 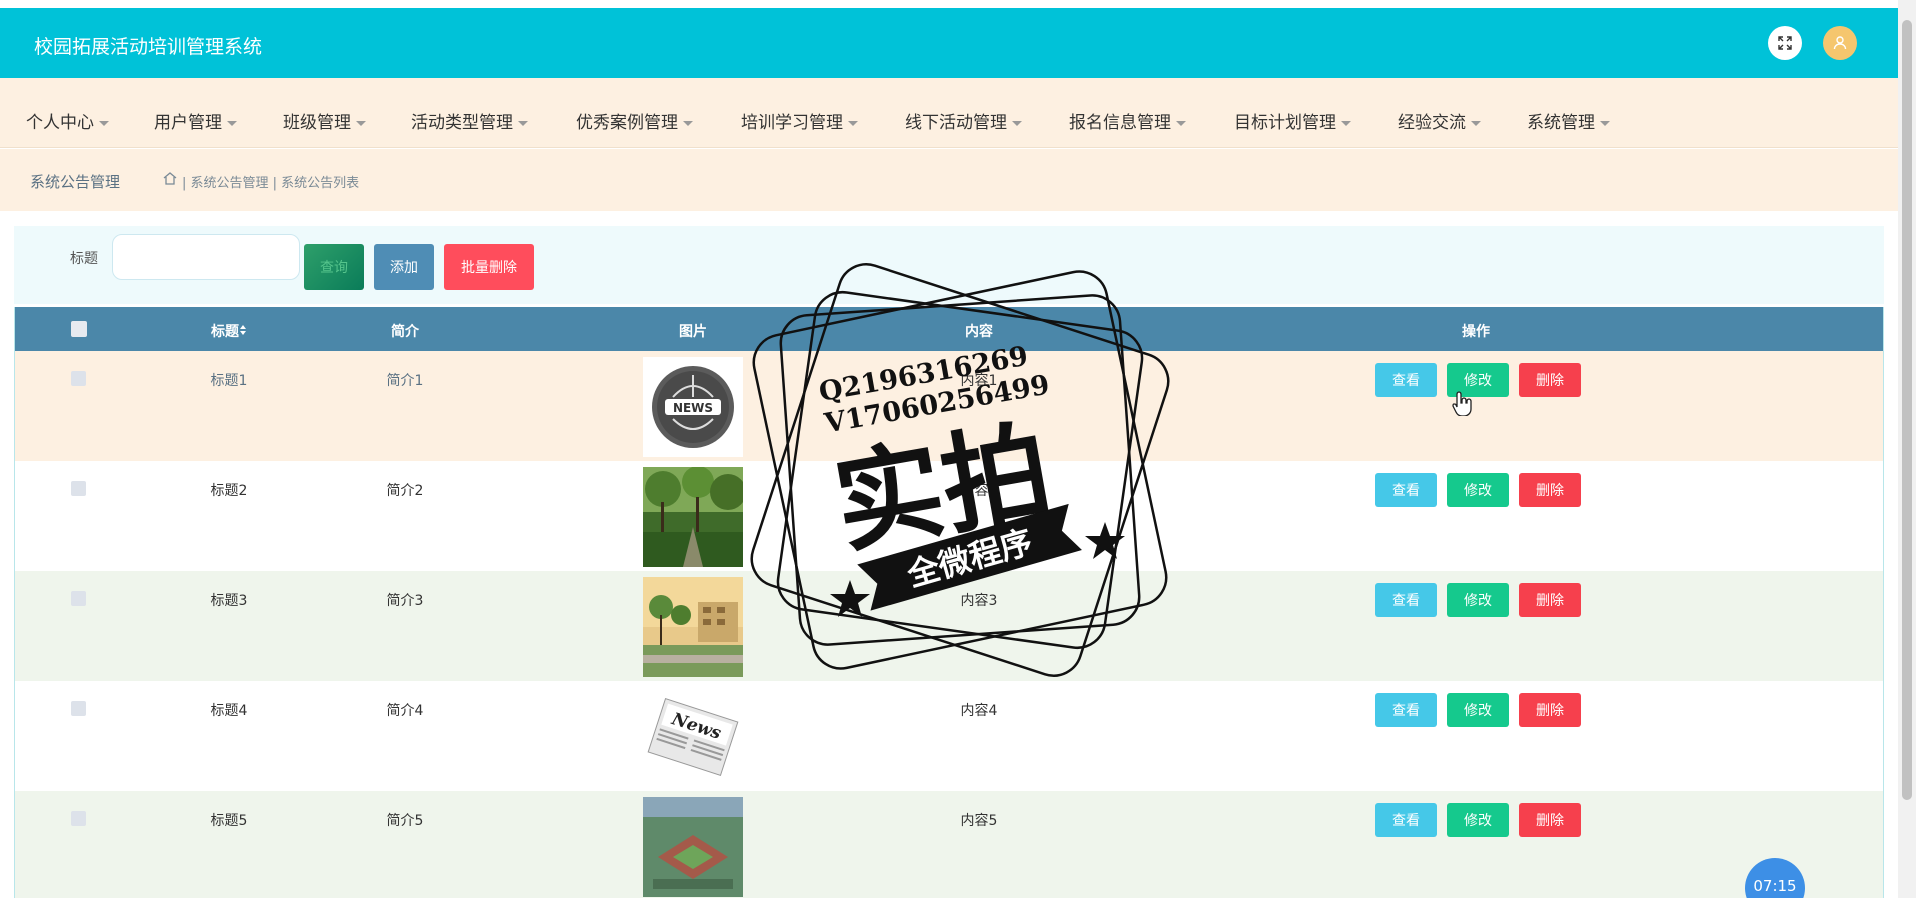 I want to click on row-intro: 简介1, so click(x=405, y=381).